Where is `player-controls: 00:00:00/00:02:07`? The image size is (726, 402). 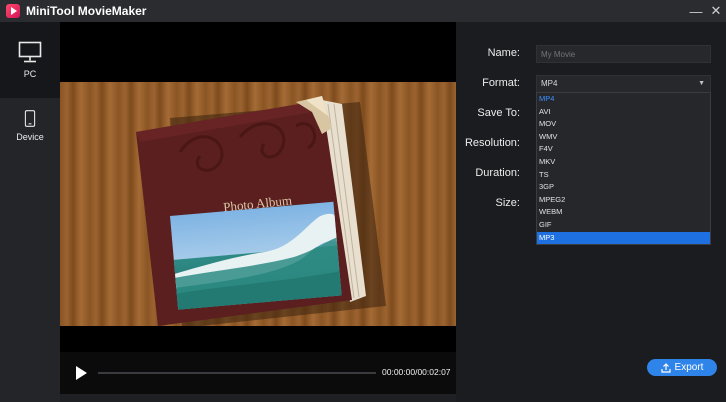
player-controls: 00:00:00/00:02:07 is located at coordinates (258, 373).